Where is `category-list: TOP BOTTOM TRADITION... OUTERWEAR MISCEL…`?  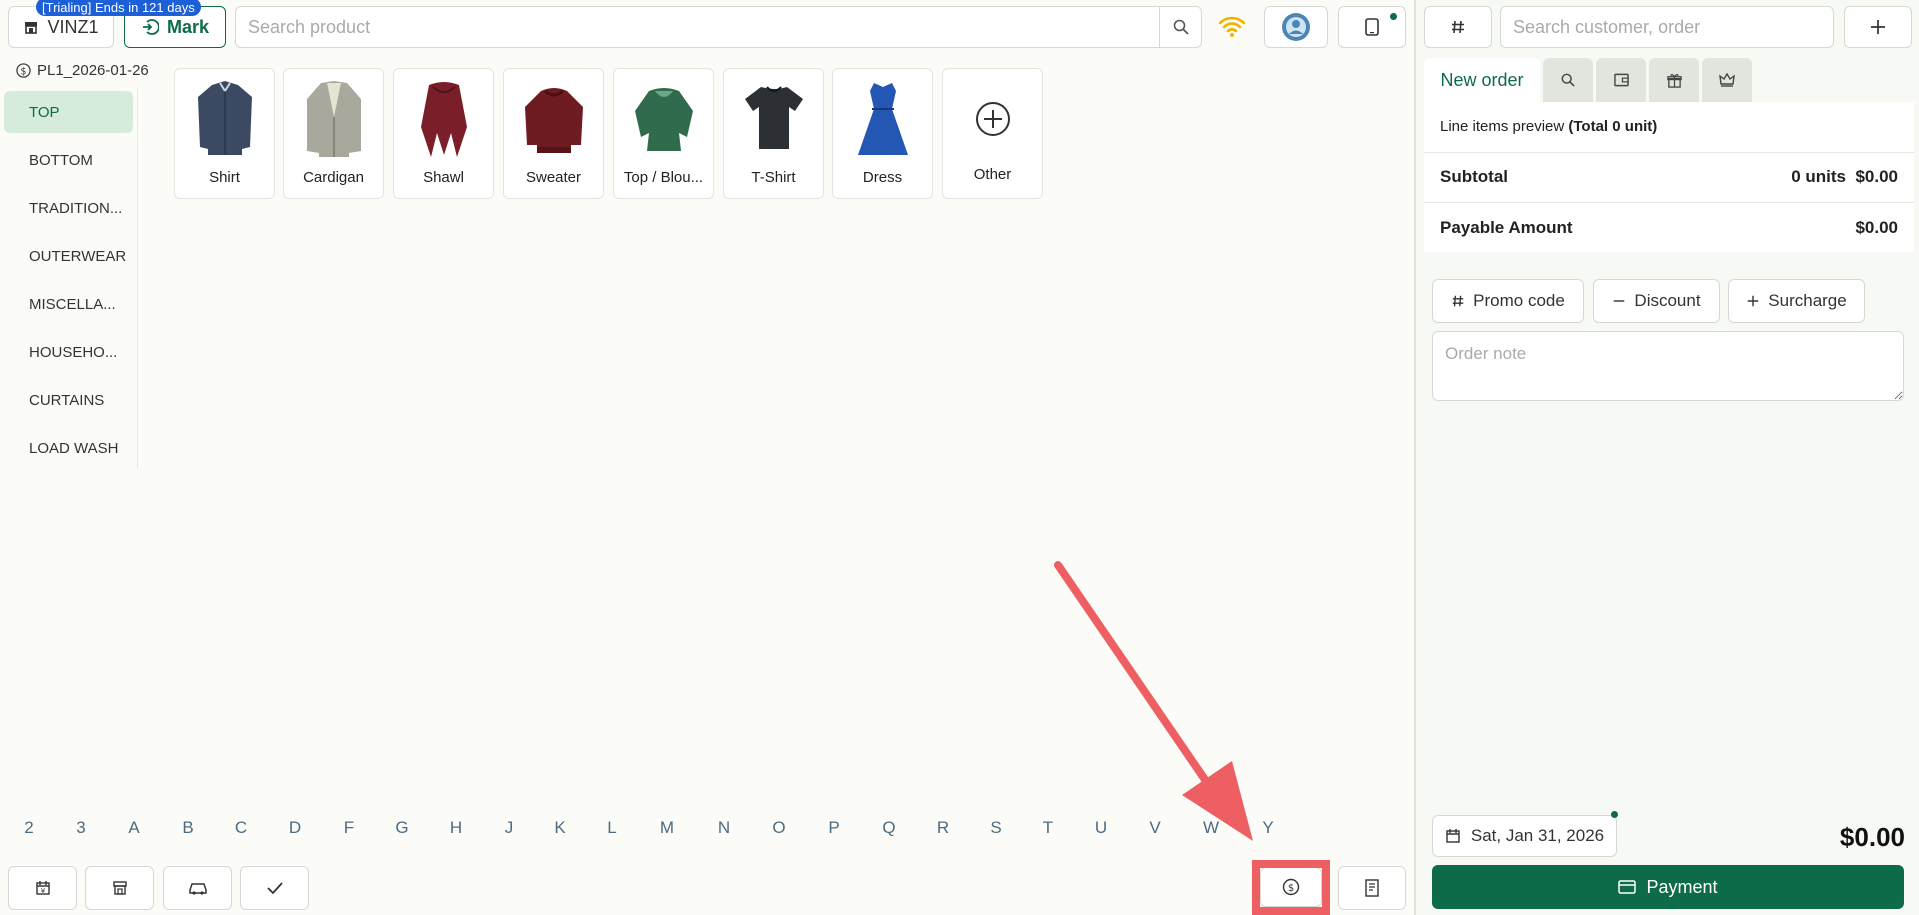 category-list: TOP BOTTOM TRADITION... OUTERWEAR MISCEL… is located at coordinates (69, 278).